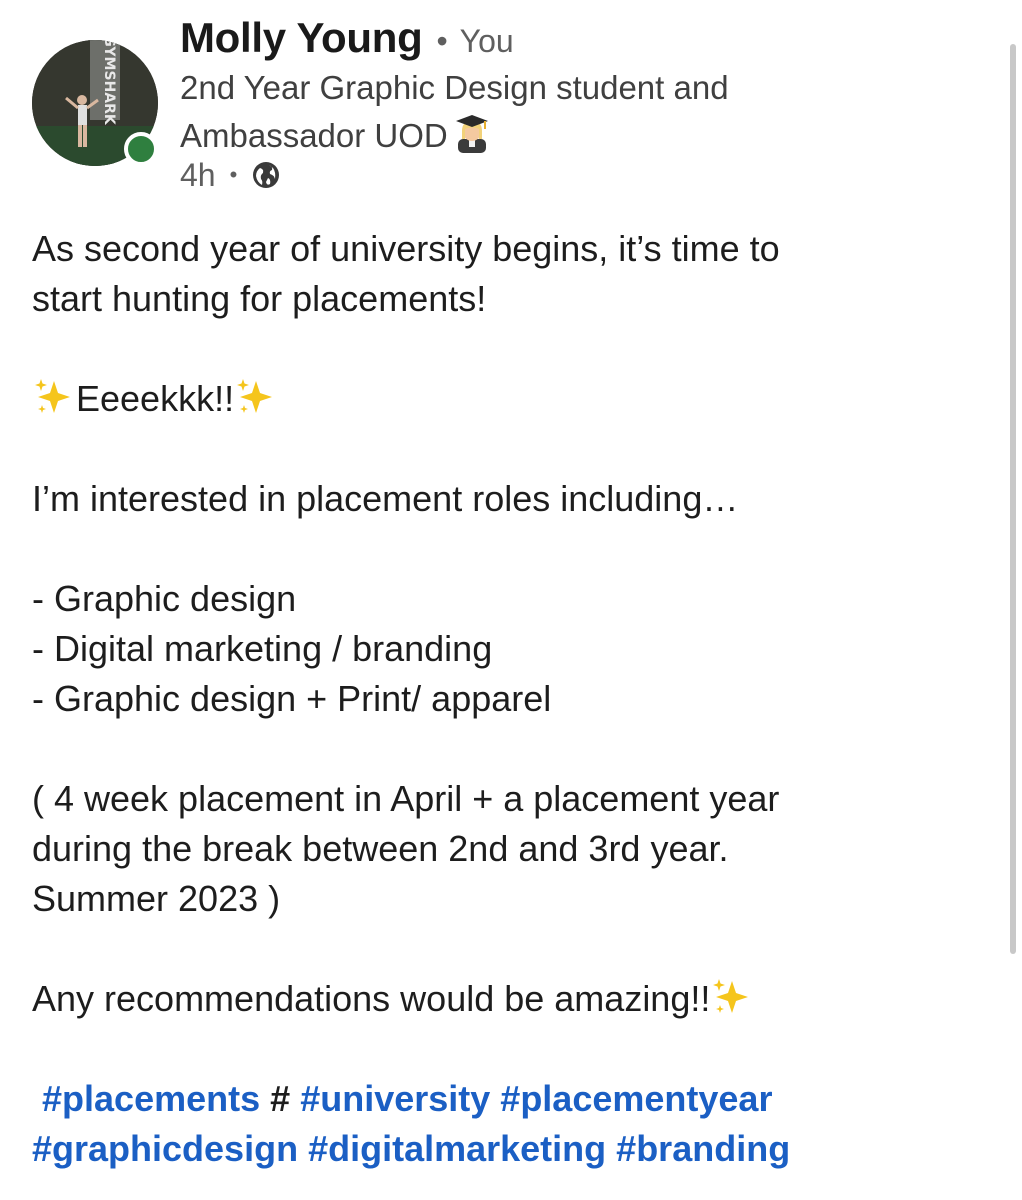 The height and width of the screenshot is (1200, 1022). I want to click on hashtag-line: #placements # #university #placementyear, so click(507, 1099).